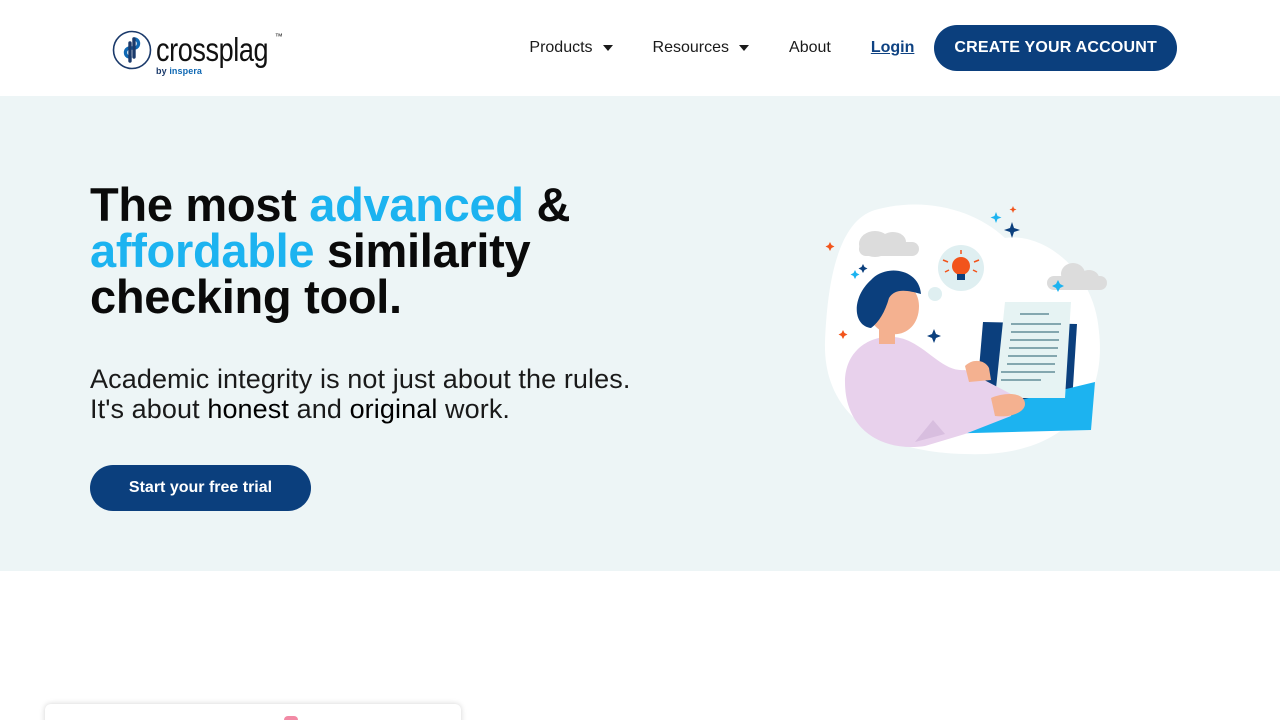 Image resolution: width=1280 pixels, height=720 pixels. What do you see at coordinates (393, 409) in the screenshot?
I see `hero-sub-original: original` at bounding box center [393, 409].